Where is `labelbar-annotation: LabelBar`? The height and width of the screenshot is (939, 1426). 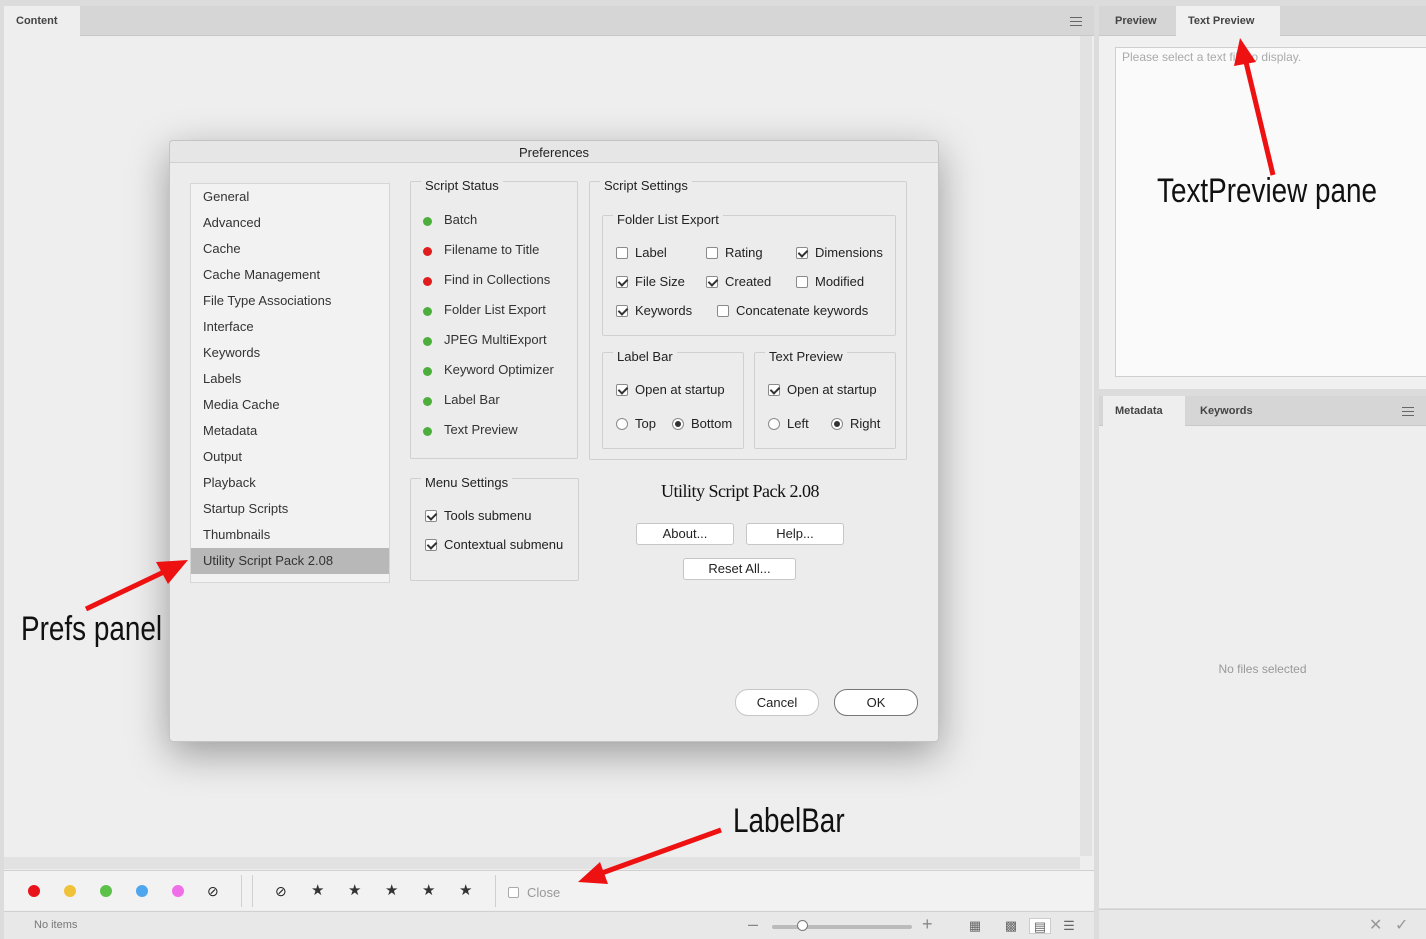 labelbar-annotation: LabelBar is located at coordinates (789, 821).